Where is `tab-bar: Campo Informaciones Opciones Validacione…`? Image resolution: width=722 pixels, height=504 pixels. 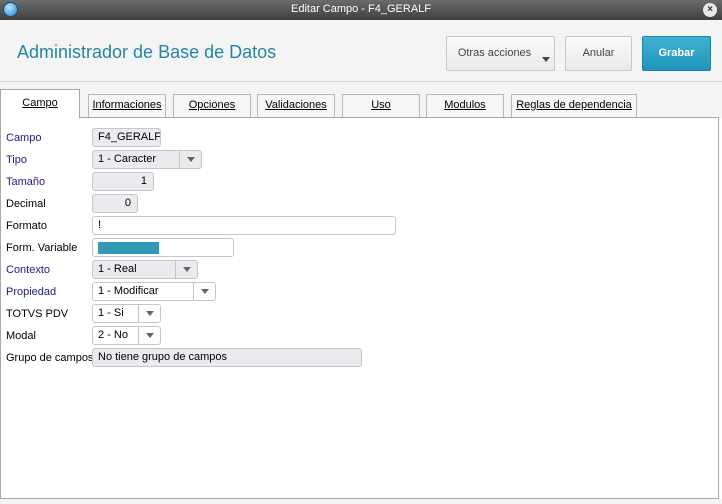
tab-bar: Campo Informaciones Opciones Validacione… is located at coordinates (361, 100).